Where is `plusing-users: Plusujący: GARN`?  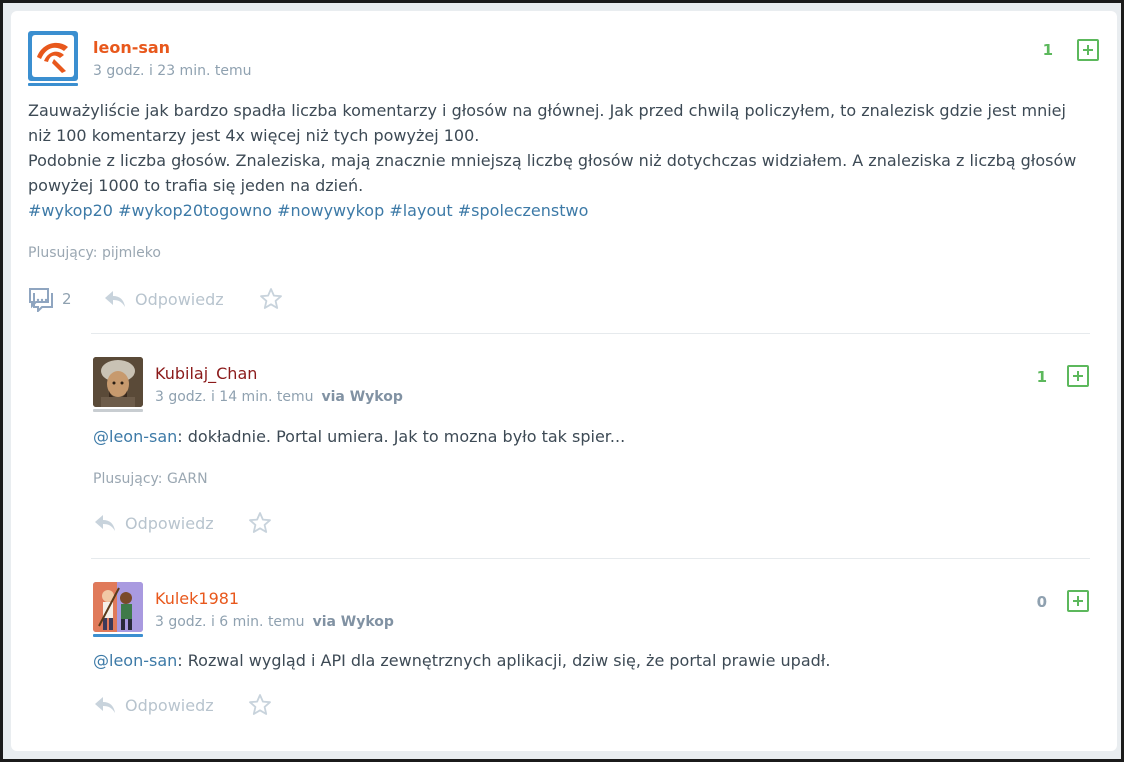
plusing-users: Plusujący: GARN is located at coordinates (150, 479).